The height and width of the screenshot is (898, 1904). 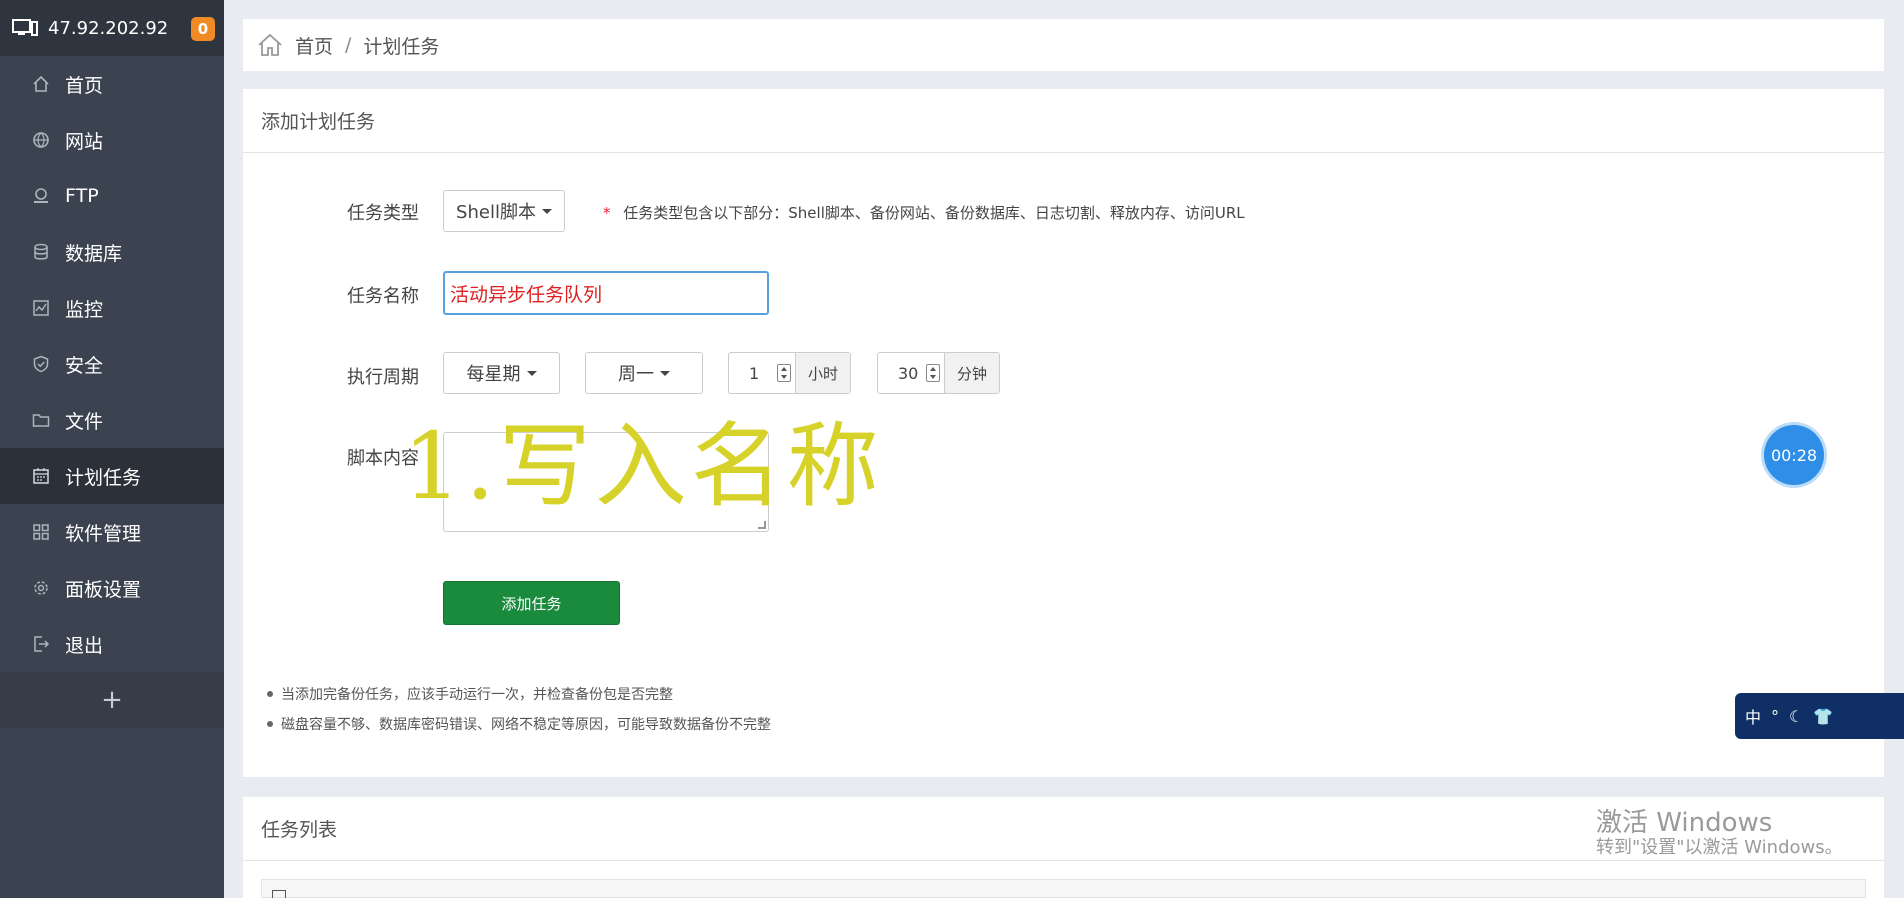 What do you see at coordinates (103, 533) in the screenshot?
I see `sidebar-item-label: 软件管理` at bounding box center [103, 533].